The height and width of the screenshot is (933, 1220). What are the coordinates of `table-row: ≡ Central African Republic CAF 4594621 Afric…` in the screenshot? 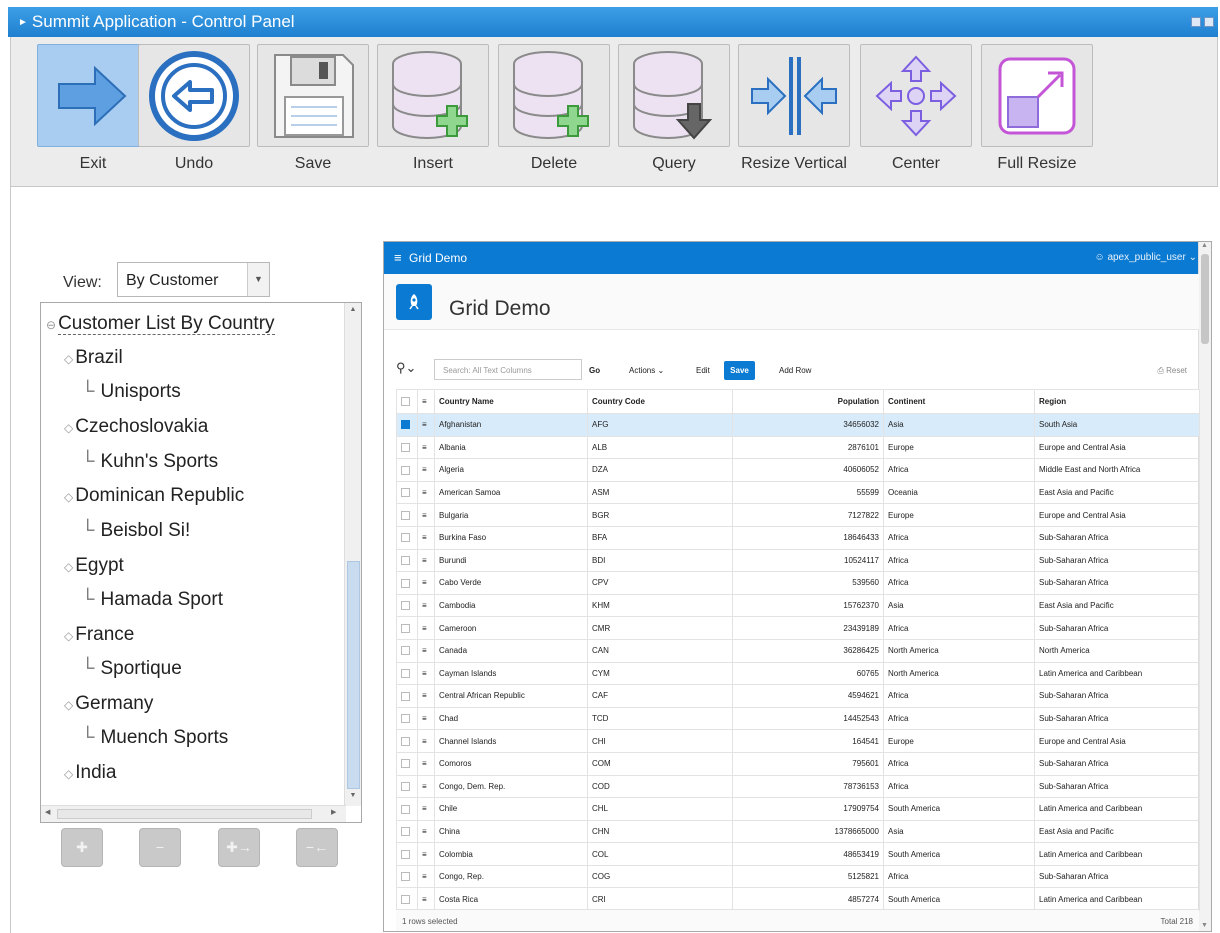 It's located at (798, 696).